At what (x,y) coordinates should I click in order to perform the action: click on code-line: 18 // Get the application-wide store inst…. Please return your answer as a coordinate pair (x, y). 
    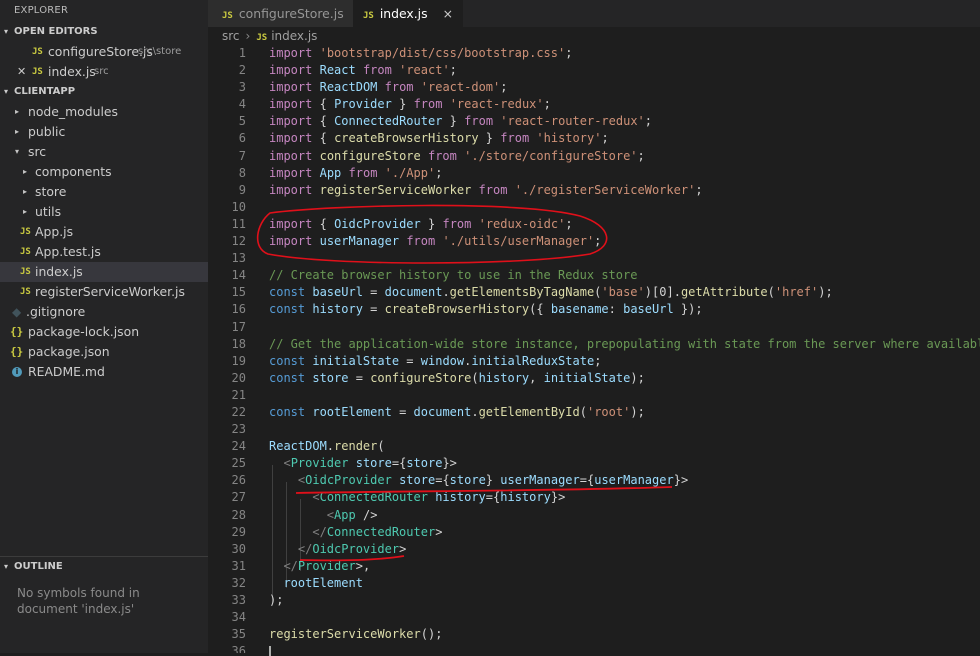
    Looking at the image, I should click on (594, 344).